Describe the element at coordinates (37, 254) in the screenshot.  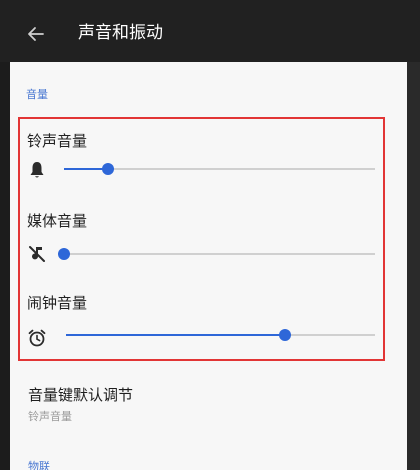
I see `music-muted-icon` at that location.